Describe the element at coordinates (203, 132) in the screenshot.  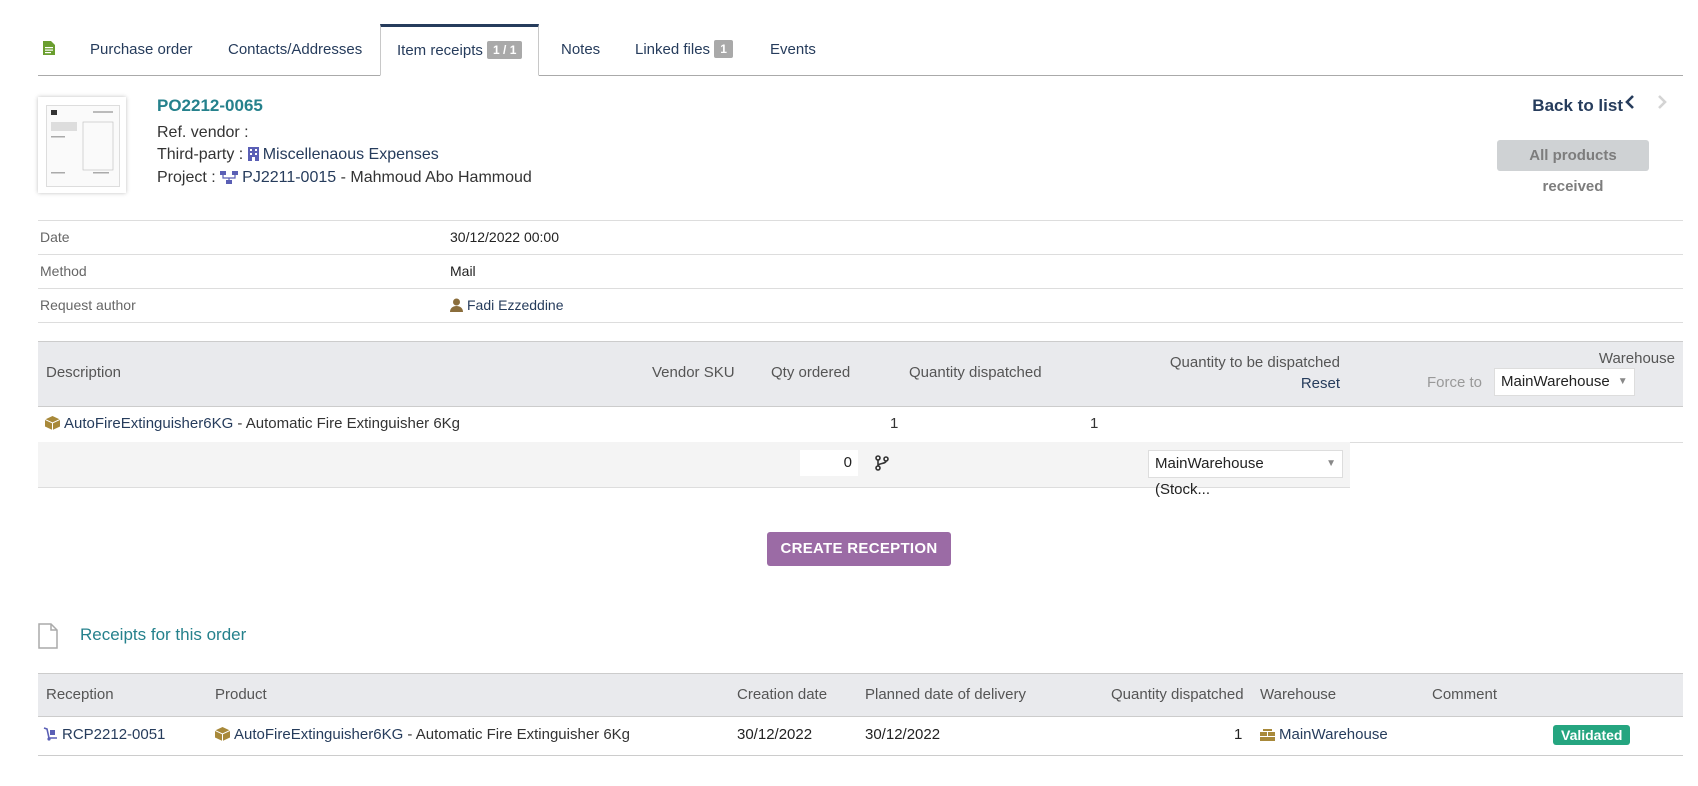
I see `ref-vendor-label: Ref. vendor :` at that location.